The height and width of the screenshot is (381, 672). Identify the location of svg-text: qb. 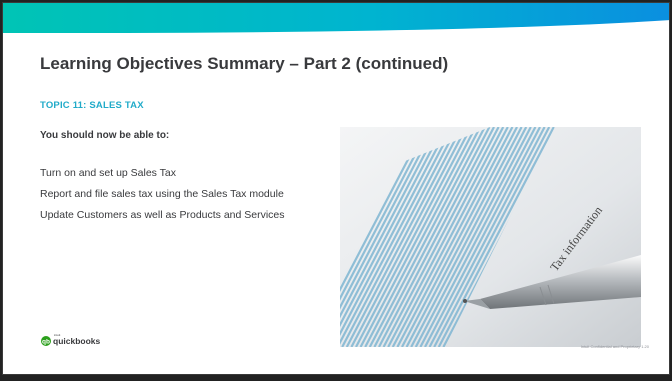
(46, 341).